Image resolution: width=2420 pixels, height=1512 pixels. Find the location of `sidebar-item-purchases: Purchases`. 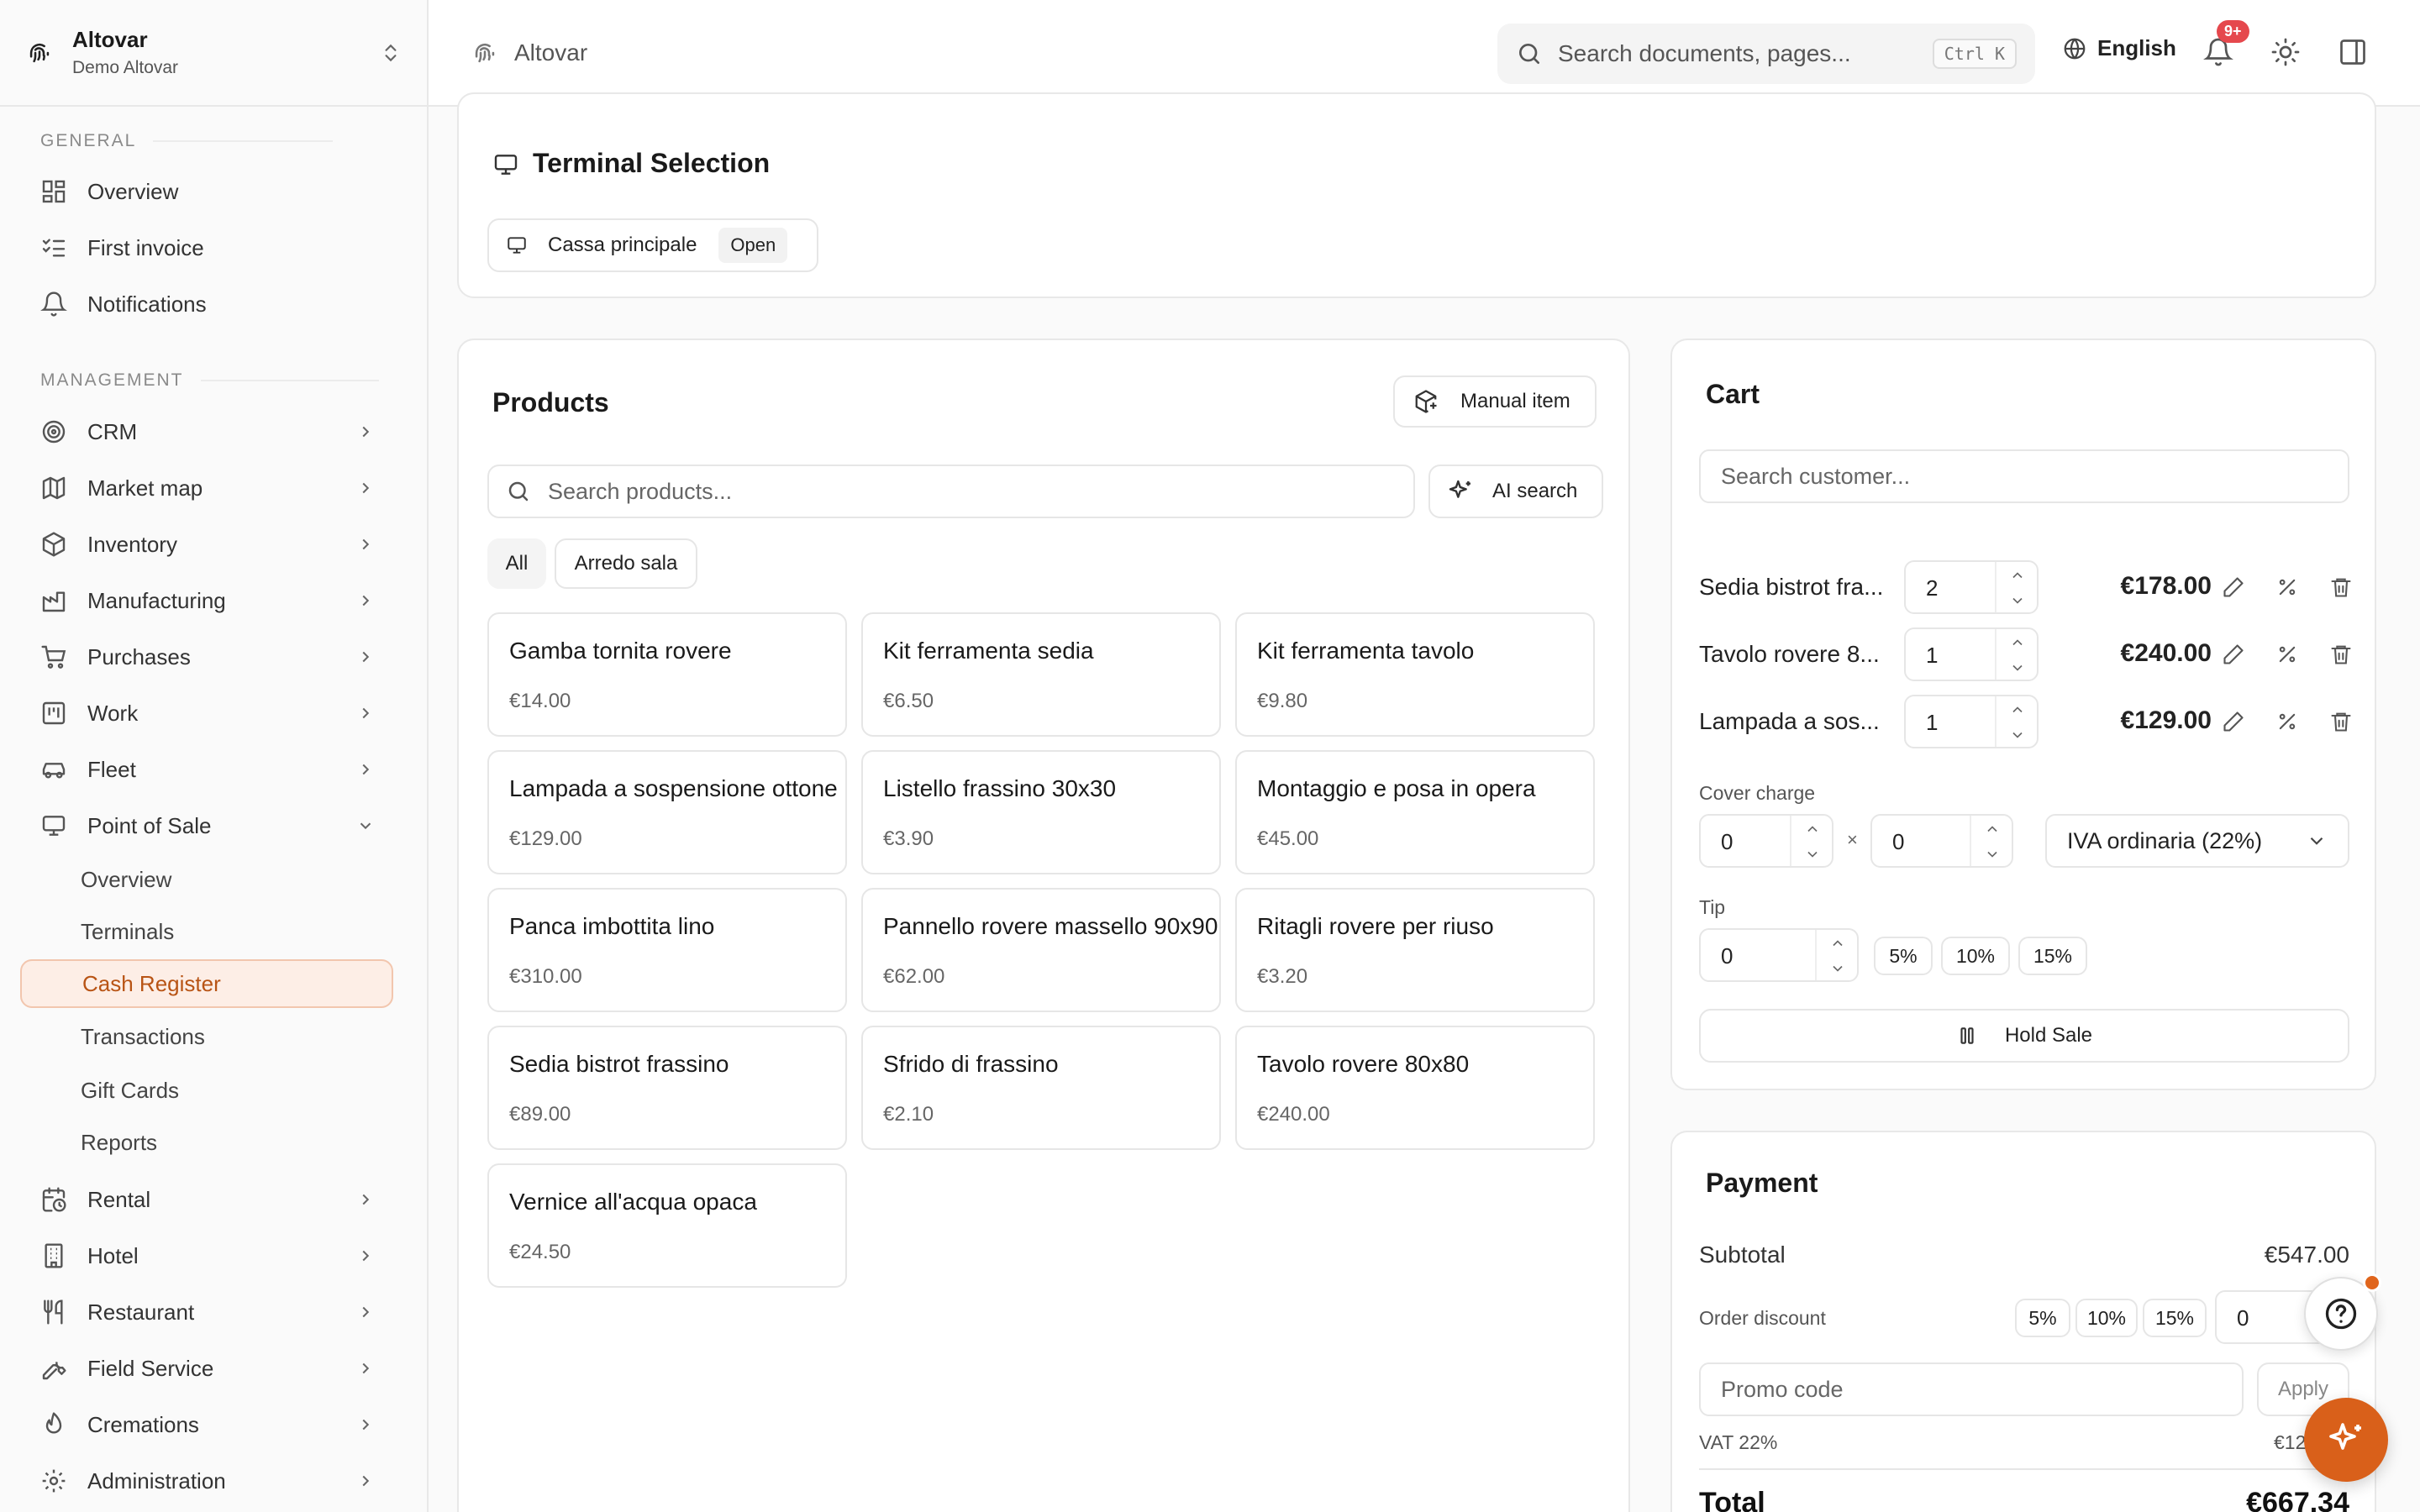

sidebar-item-purchases: Purchases is located at coordinates (206, 657).